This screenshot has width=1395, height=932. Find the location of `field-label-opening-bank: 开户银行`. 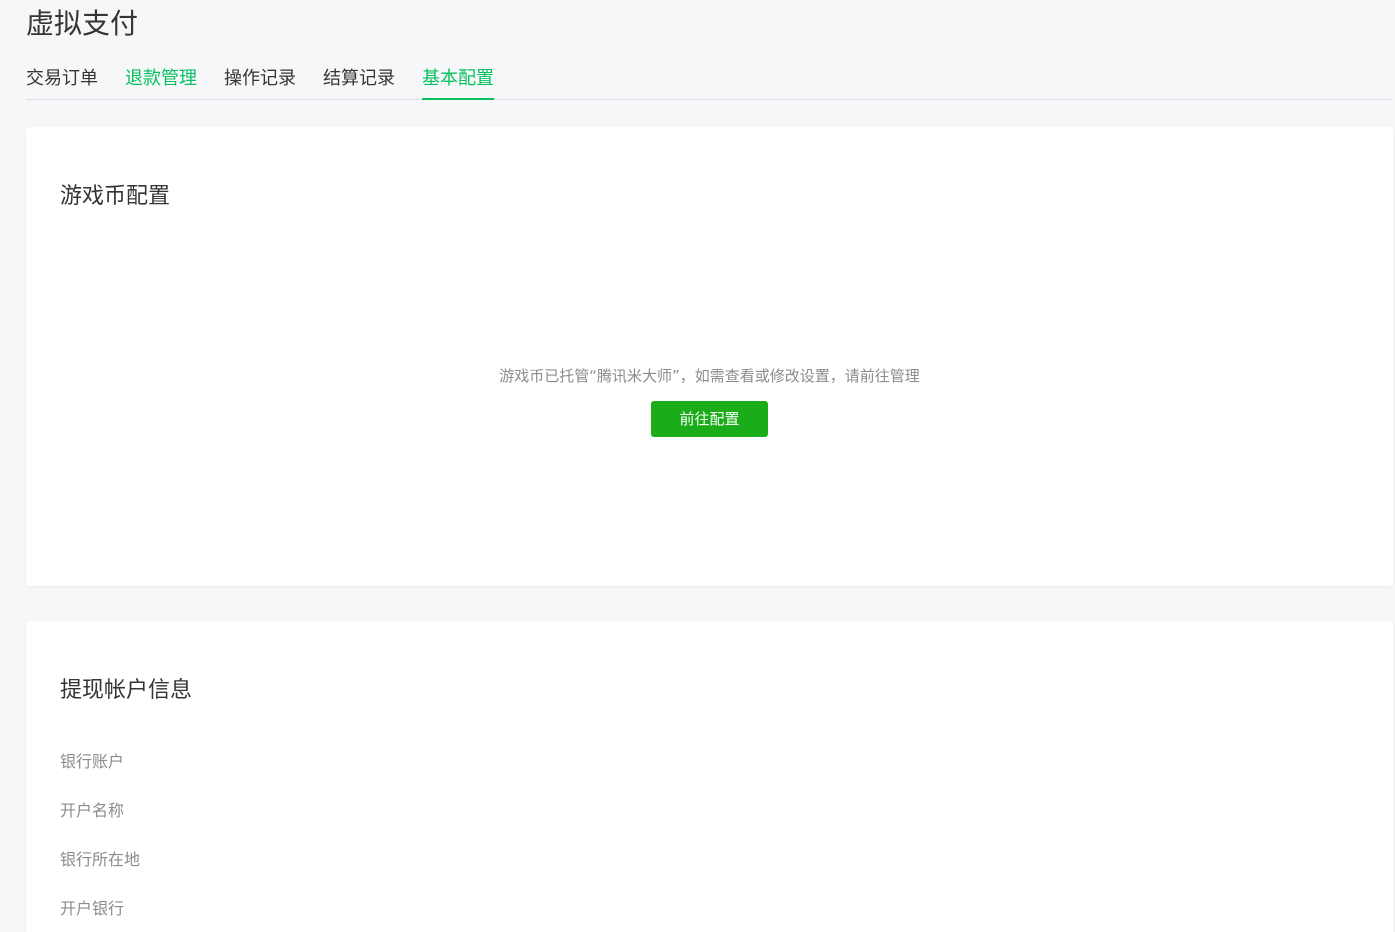

field-label-opening-bank: 开户银行 is located at coordinates (92, 908).